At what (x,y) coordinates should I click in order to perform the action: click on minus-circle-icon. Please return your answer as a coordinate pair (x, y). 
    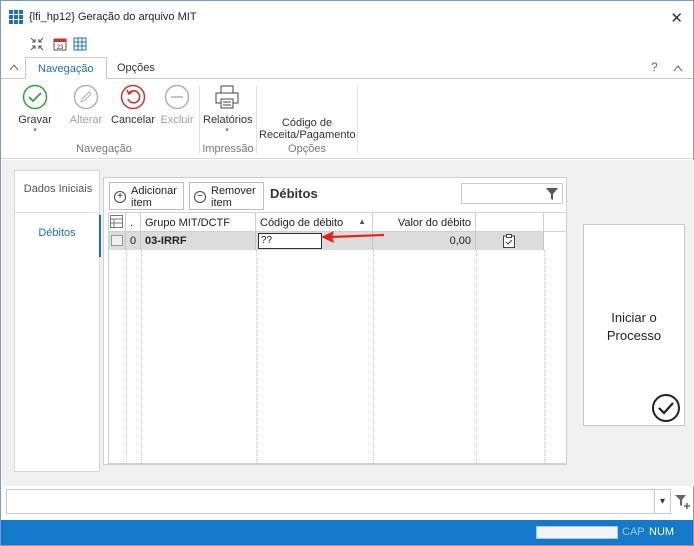
    Looking at the image, I should click on (177, 97).